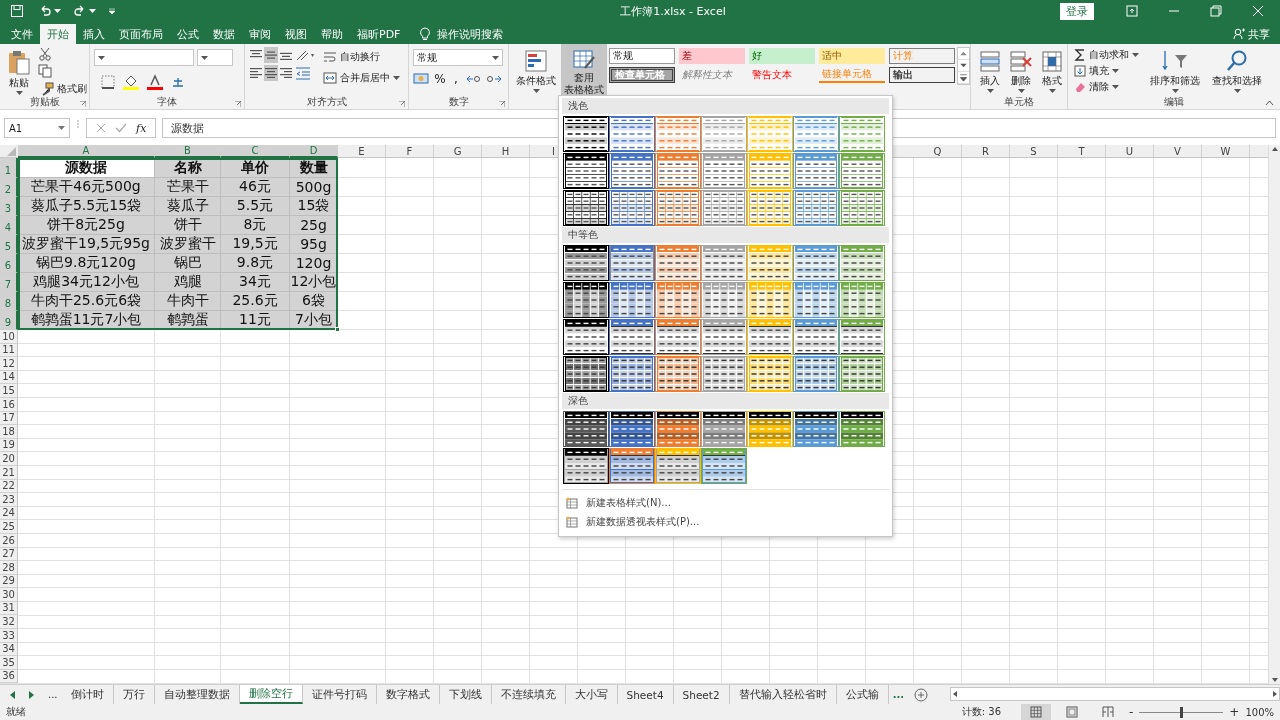  What do you see at coordinates (361, 77) in the screenshot?
I see `merge-center-button: 合并后居中` at bounding box center [361, 77].